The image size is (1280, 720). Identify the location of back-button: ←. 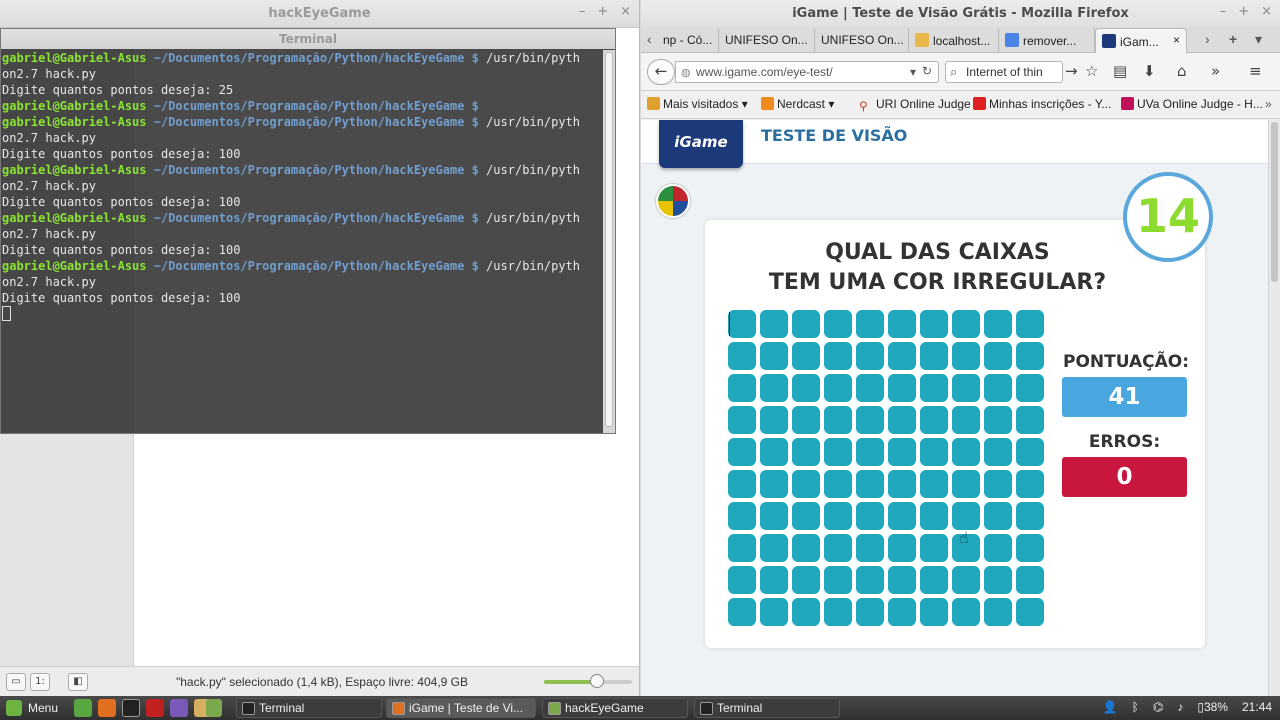
(661, 72).